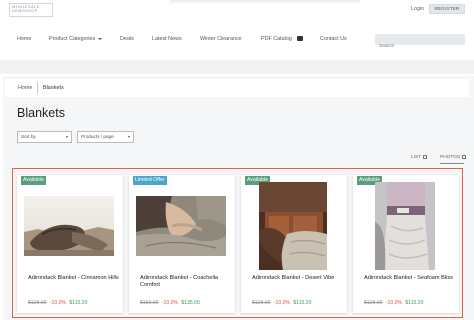  Describe the element at coordinates (190, 303) in the screenshot. I see `new-price: $135.00` at that location.